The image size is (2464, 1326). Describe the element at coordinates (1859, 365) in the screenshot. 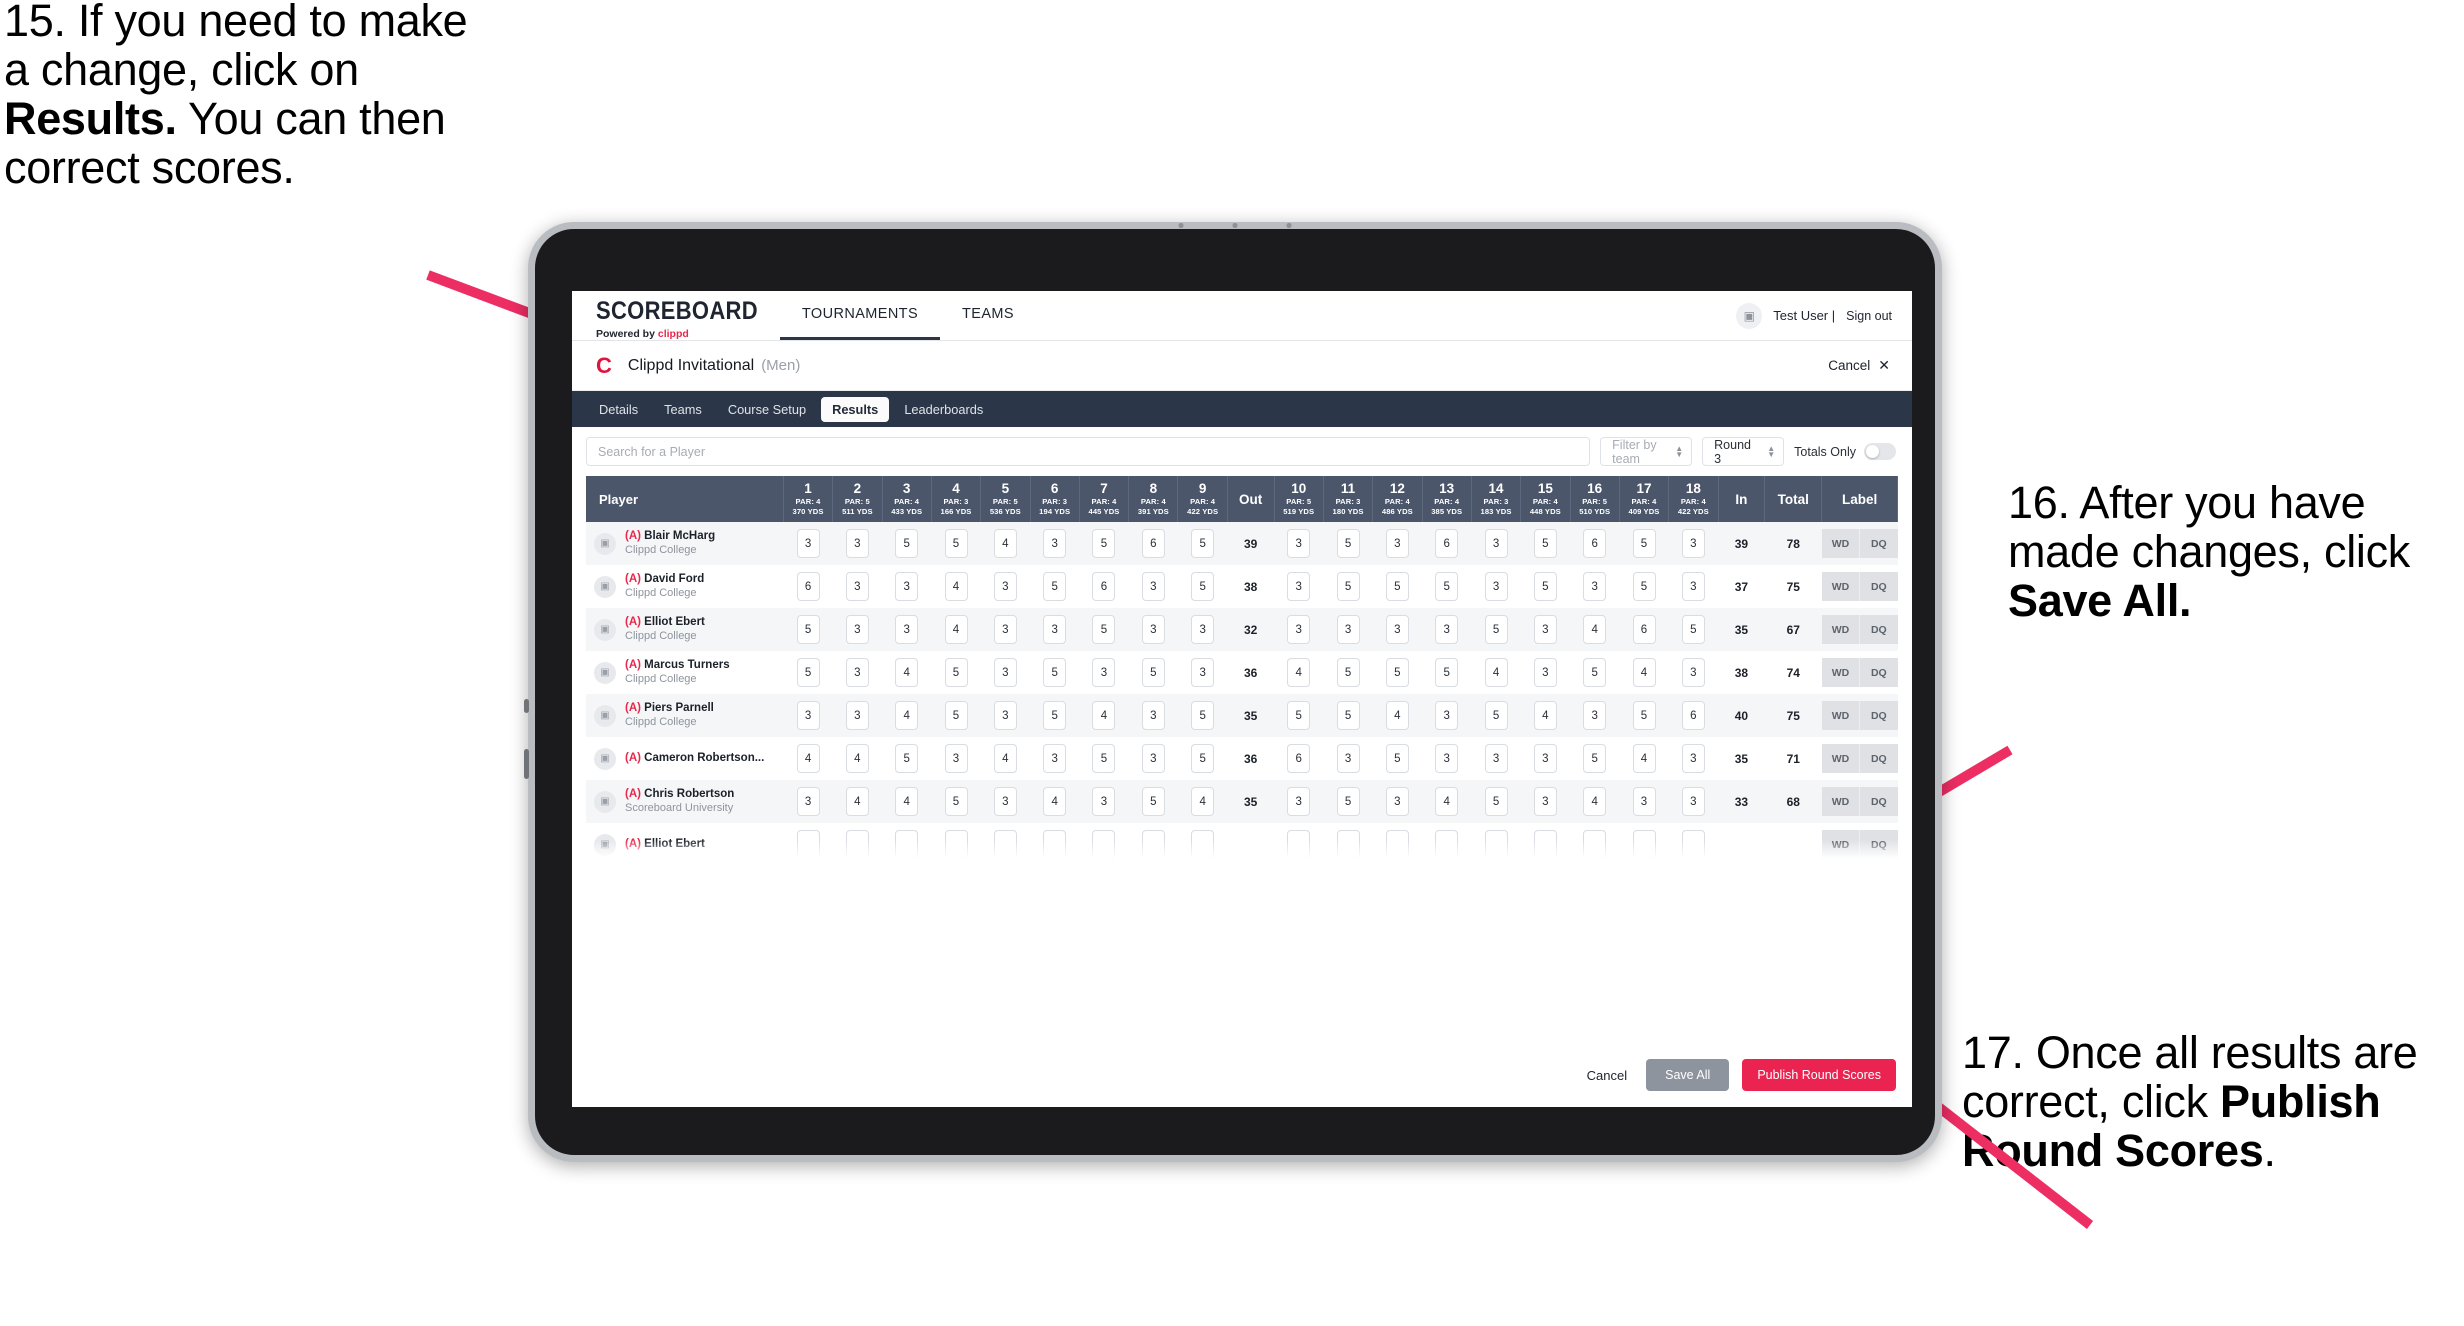

I see `cancel-close-button: Cancel ✕` at that location.